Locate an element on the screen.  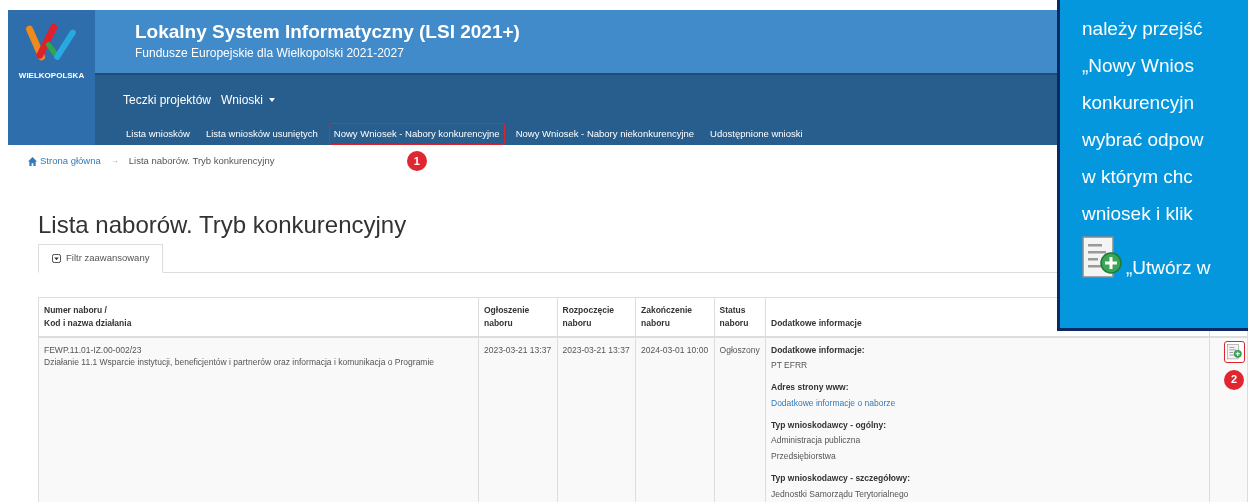
info-label: Typ wnioskodawcy - szczegółowy: is located at coordinates (841, 478).